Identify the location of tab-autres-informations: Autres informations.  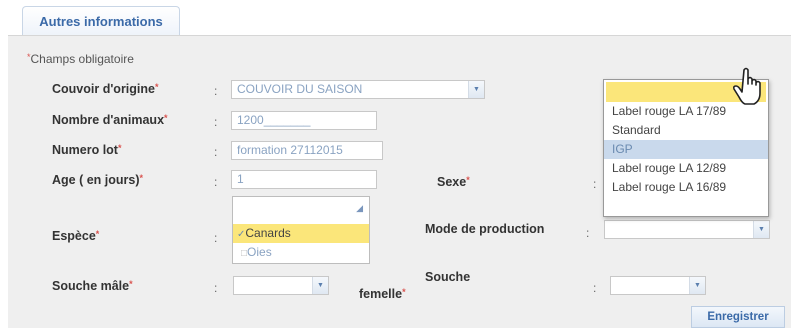
(101, 21).